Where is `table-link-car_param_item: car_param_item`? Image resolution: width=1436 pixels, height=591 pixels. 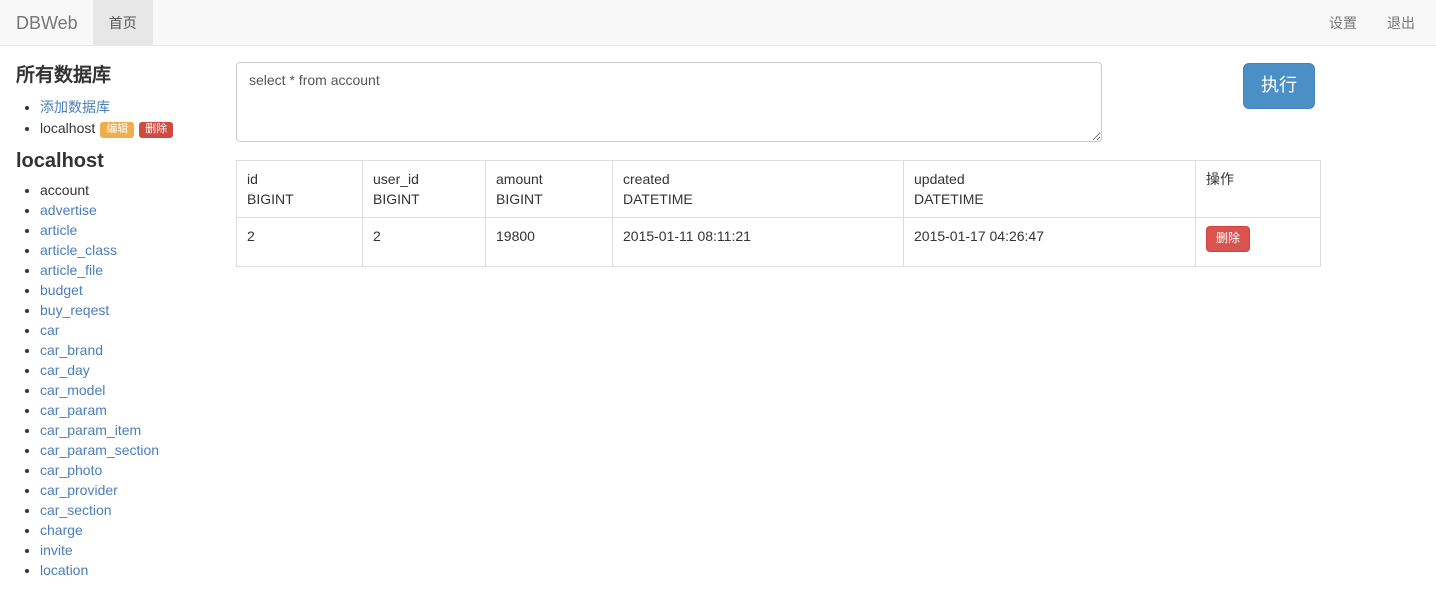
table-link-car_param_item: car_param_item is located at coordinates (90, 430).